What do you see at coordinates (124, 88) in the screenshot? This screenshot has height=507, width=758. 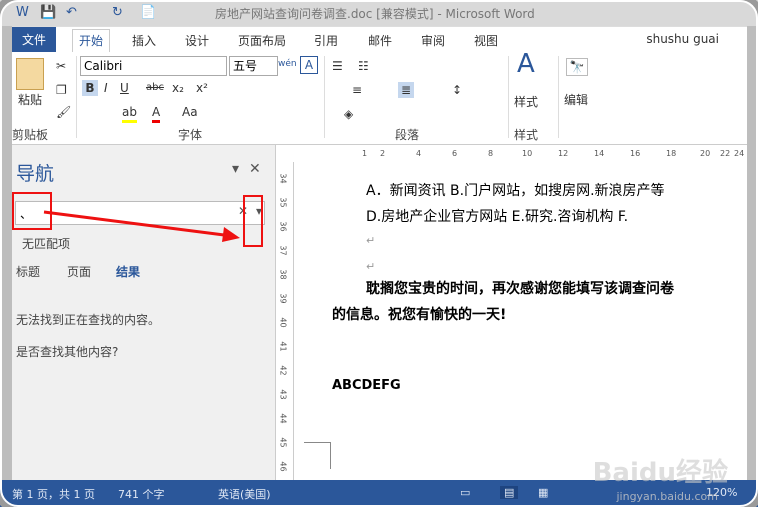 I see `underline-icon: U` at bounding box center [124, 88].